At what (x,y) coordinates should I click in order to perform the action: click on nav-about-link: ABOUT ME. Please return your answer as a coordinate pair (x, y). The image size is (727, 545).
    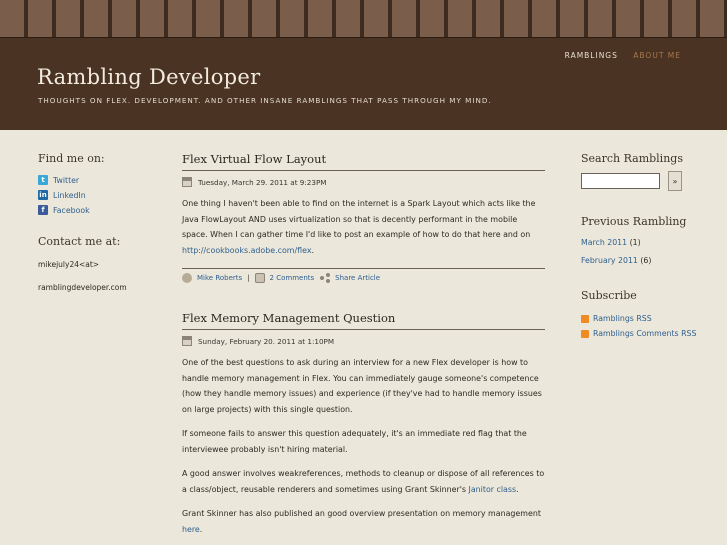
    Looking at the image, I should click on (657, 55).